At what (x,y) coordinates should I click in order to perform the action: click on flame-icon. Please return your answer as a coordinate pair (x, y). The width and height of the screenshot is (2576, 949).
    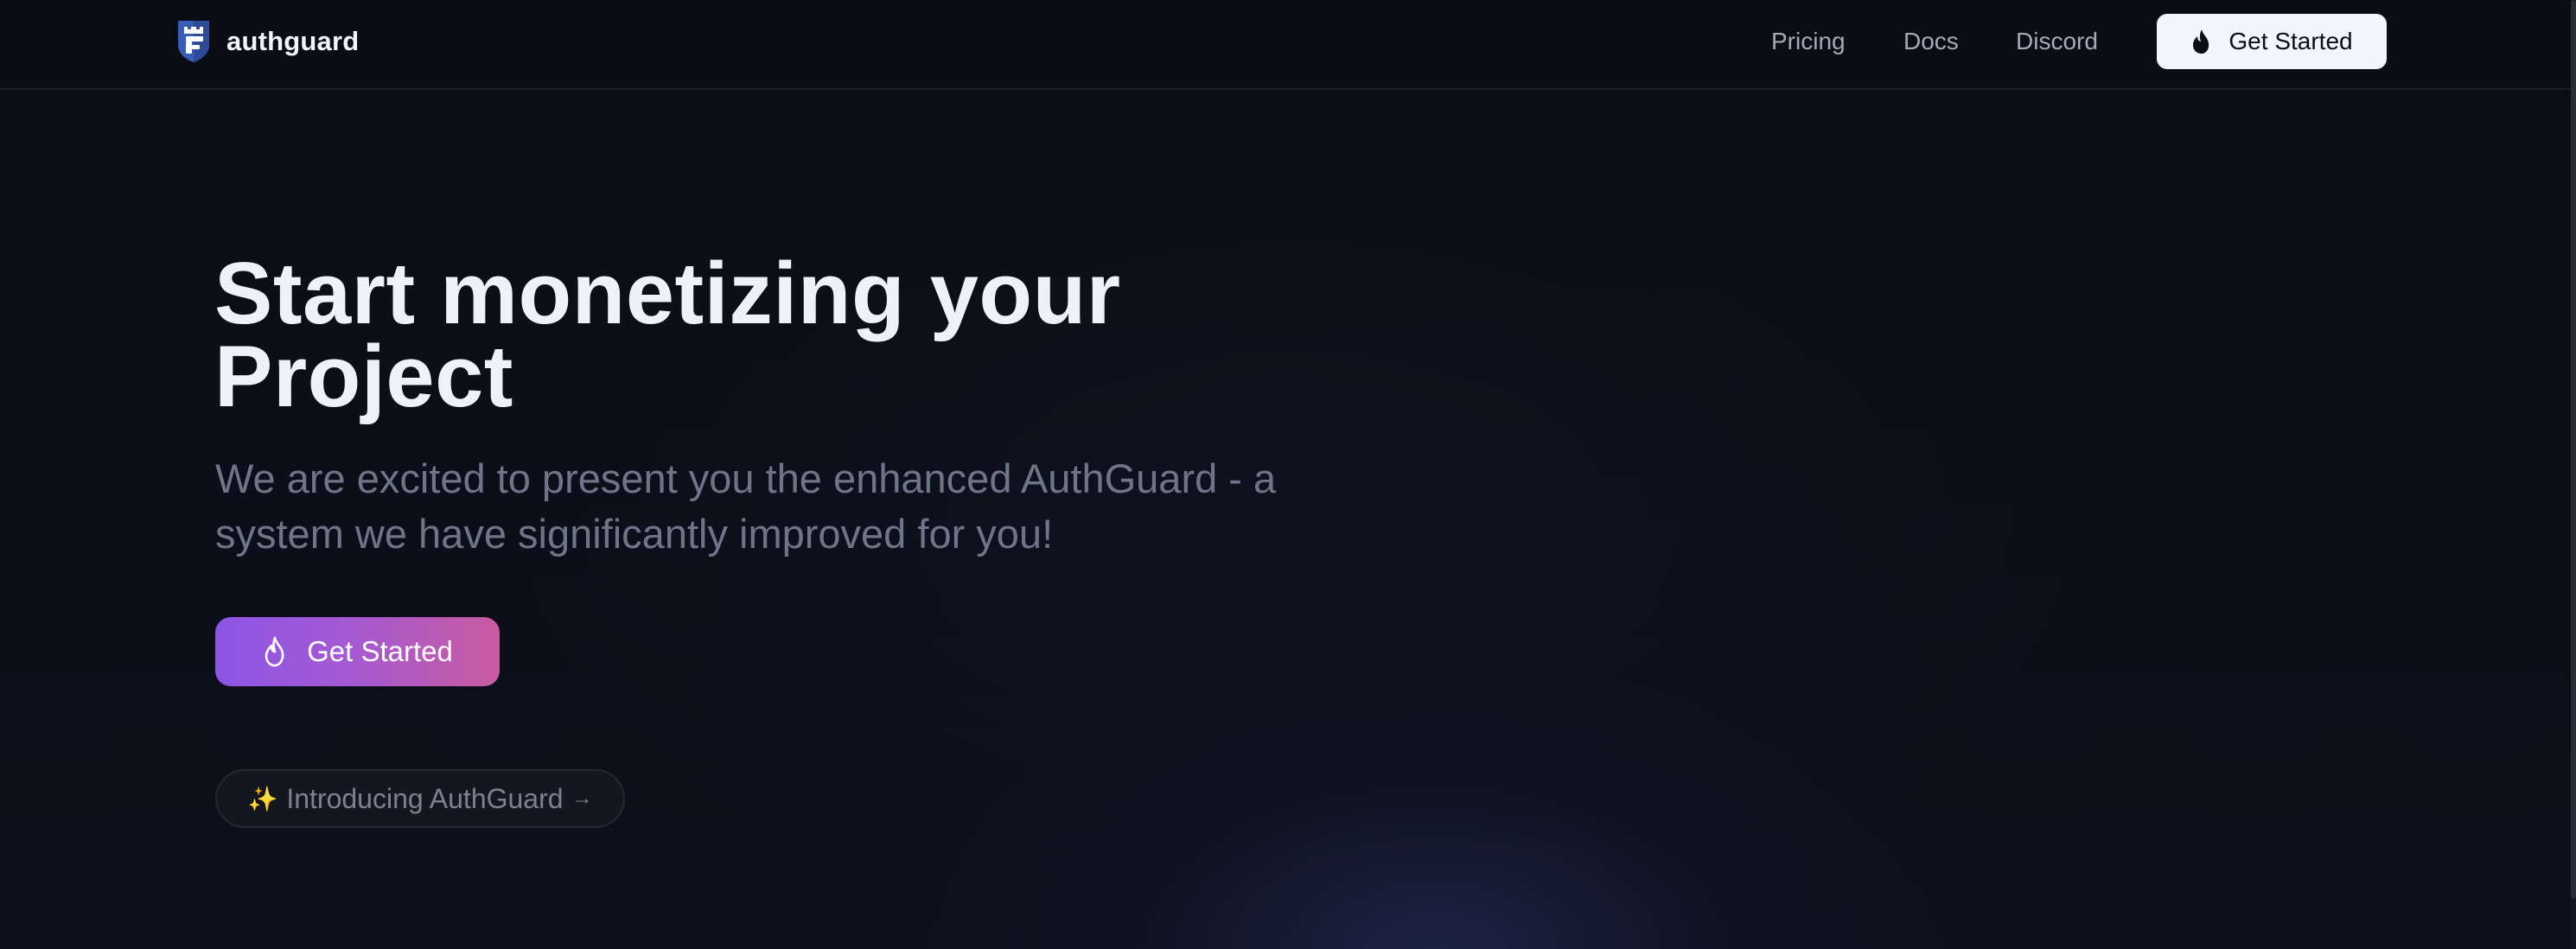
    Looking at the image, I should click on (2201, 42).